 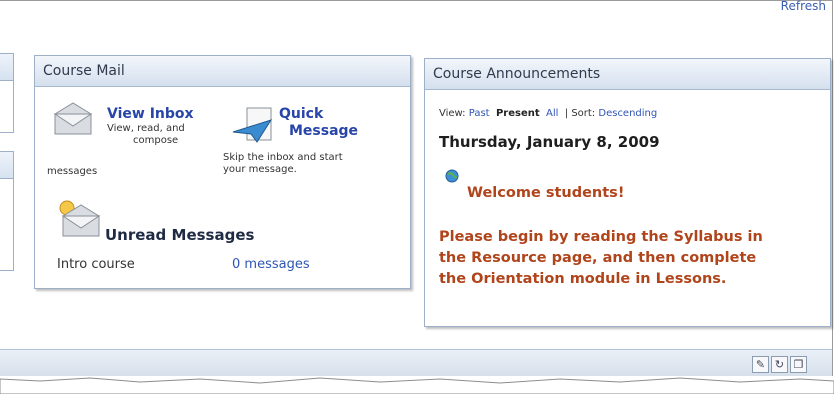 What do you see at coordinates (96, 264) in the screenshot?
I see `unread-course-label: Intro course` at bounding box center [96, 264].